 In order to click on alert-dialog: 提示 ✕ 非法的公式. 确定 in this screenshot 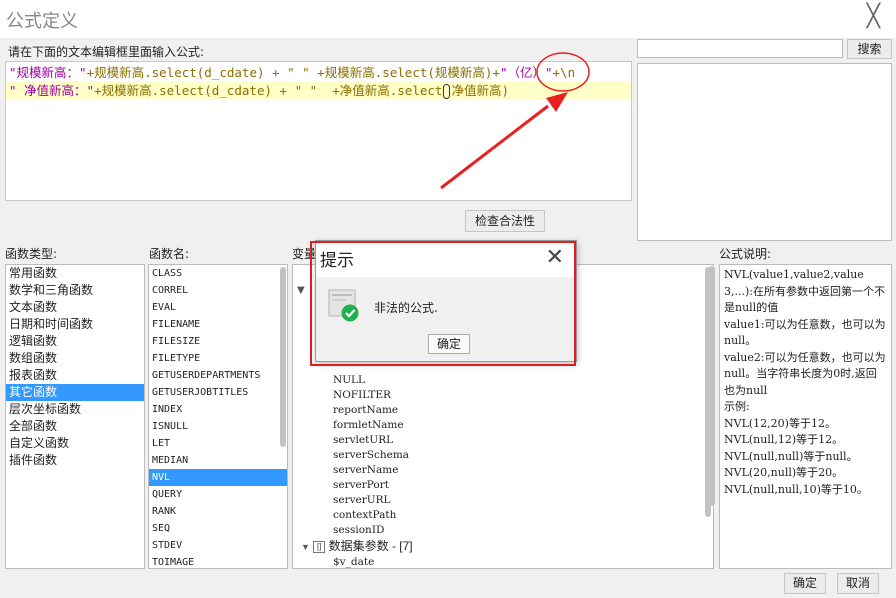, I will do `click(446, 301)`.